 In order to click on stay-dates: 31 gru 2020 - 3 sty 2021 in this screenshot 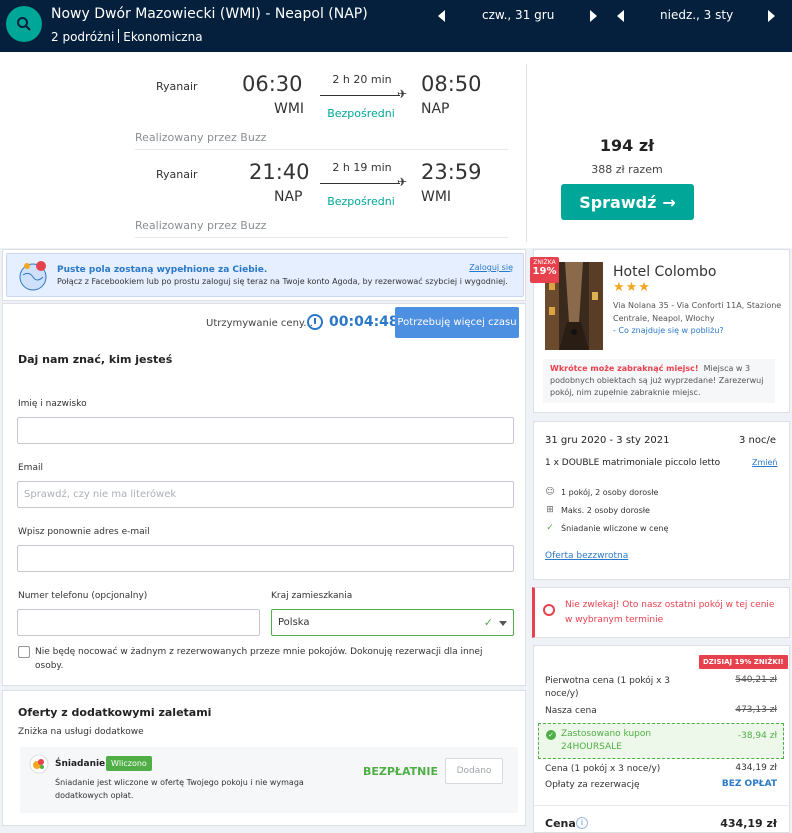, I will do `click(607, 440)`.